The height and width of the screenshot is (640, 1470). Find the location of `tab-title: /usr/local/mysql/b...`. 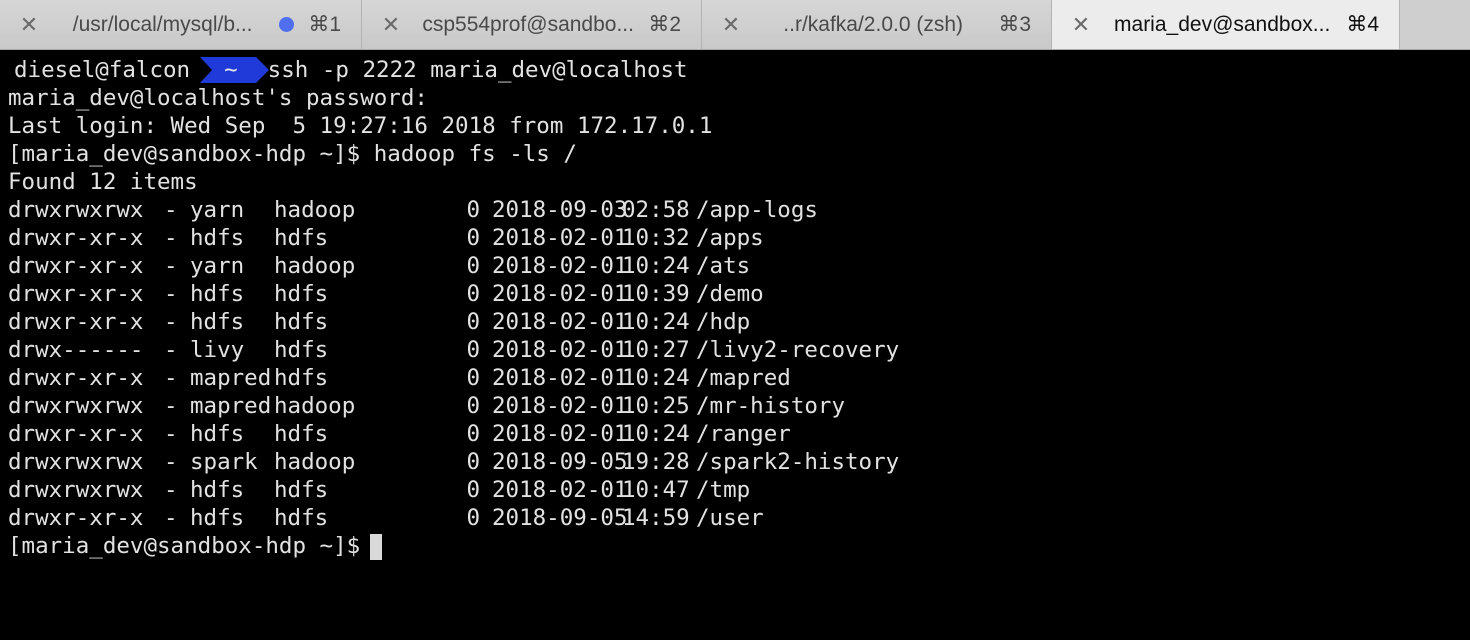

tab-title: /usr/local/mysql/b... is located at coordinates (162, 24).